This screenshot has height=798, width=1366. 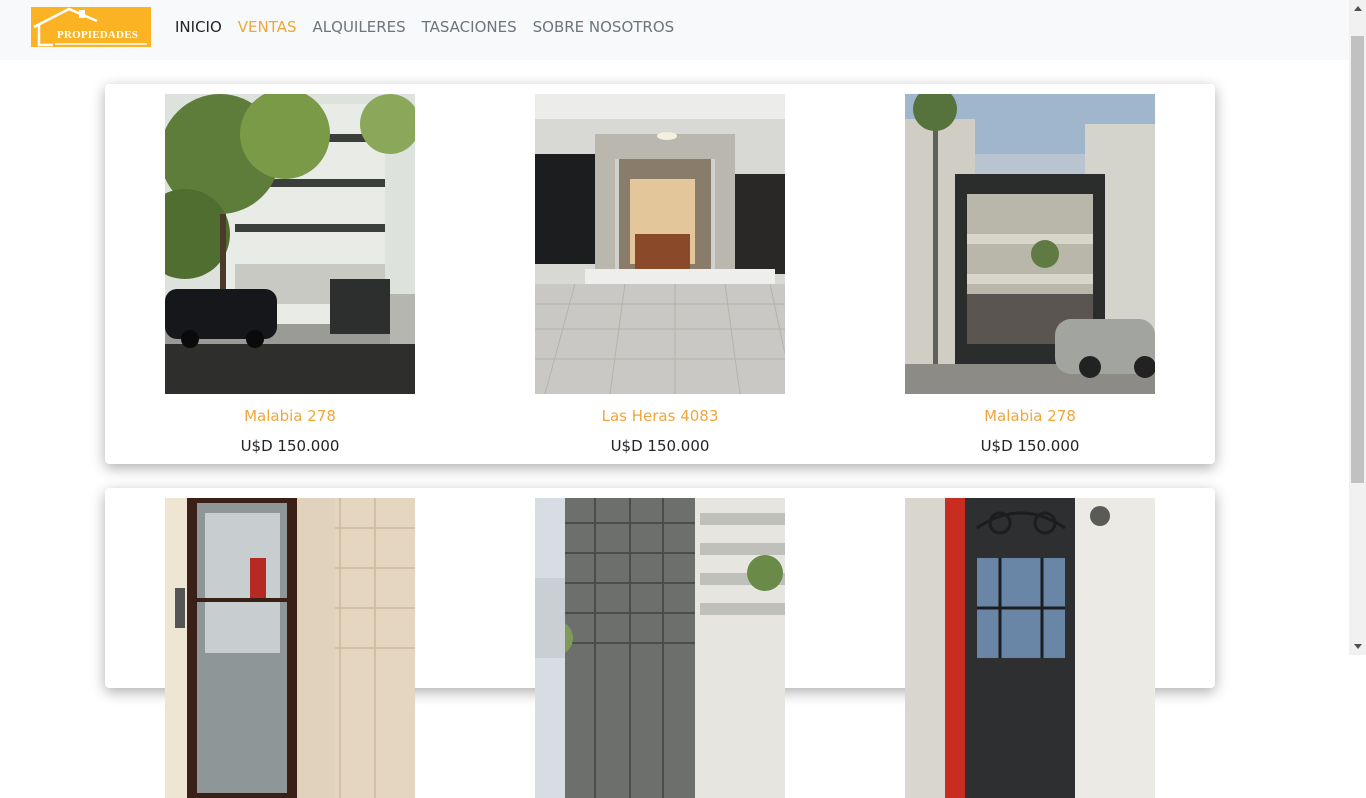 I want to click on ornate-iron-gate-photo, so click(x=1030, y=648).